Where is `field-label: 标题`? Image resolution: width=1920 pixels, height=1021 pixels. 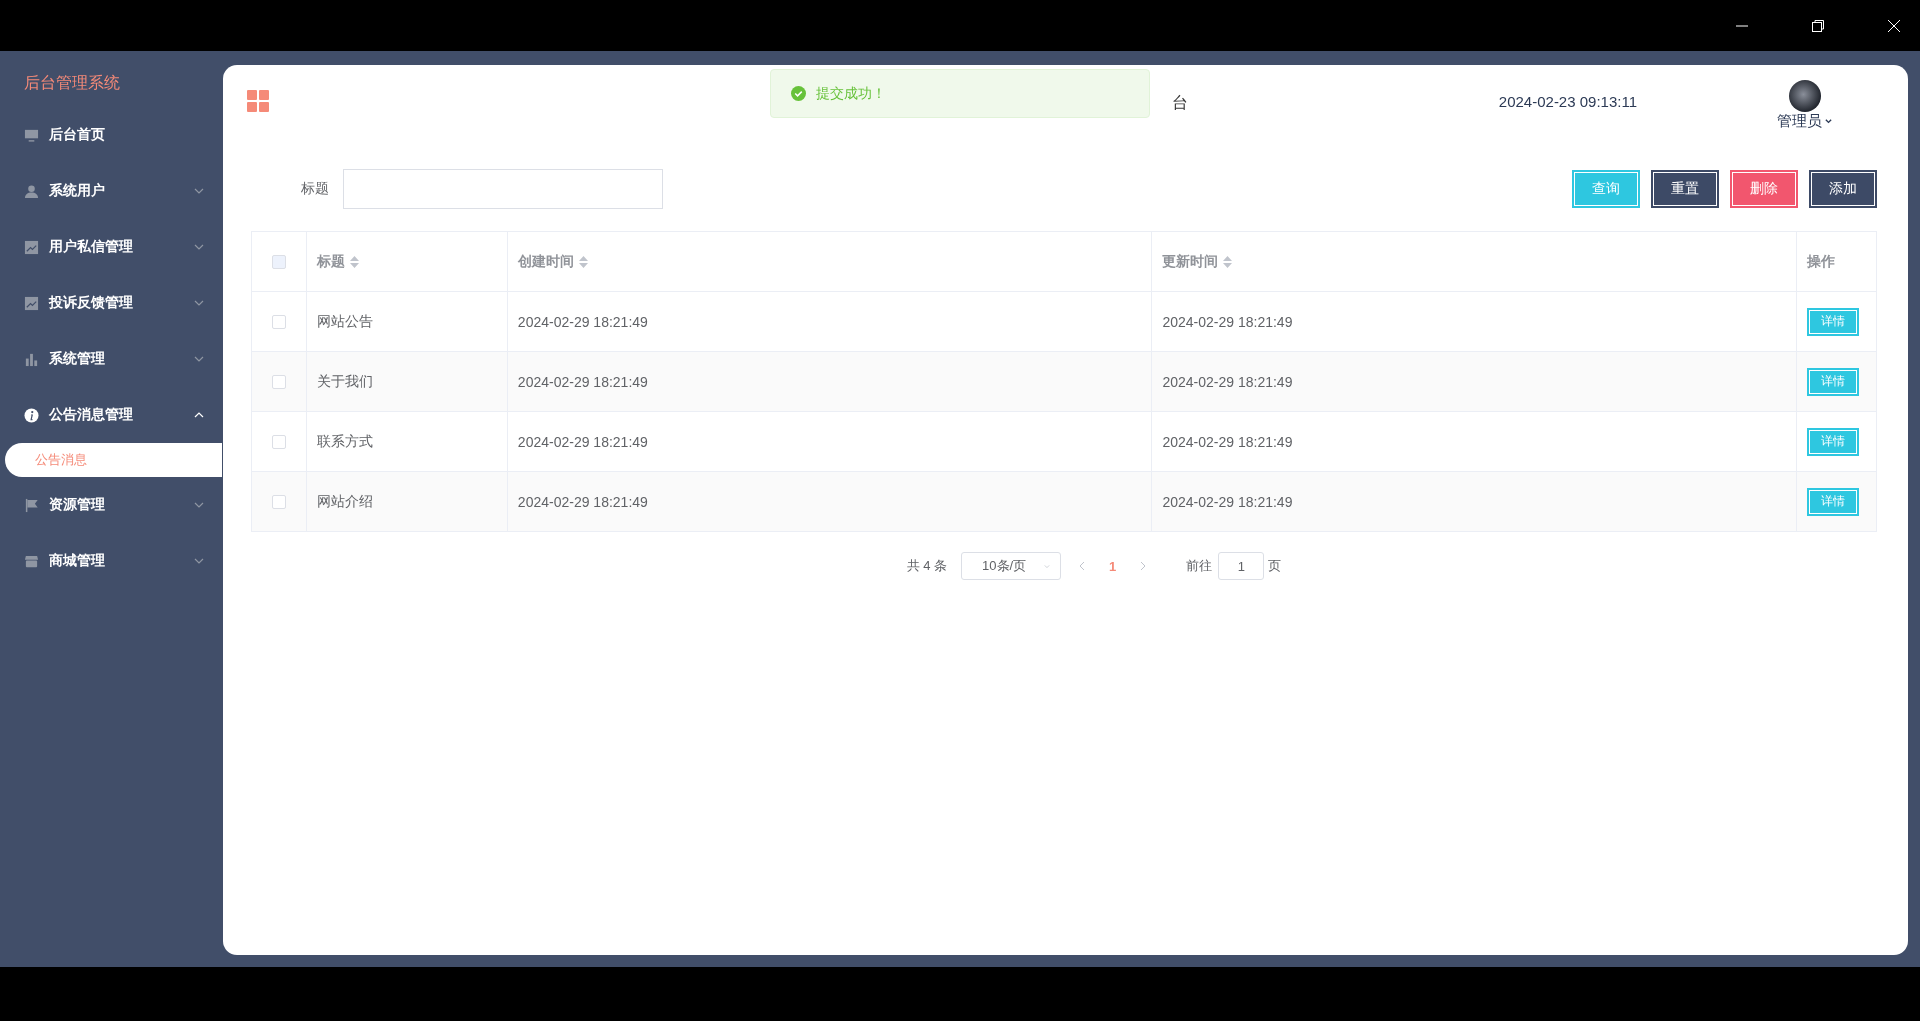
field-label: 标题 is located at coordinates (315, 189).